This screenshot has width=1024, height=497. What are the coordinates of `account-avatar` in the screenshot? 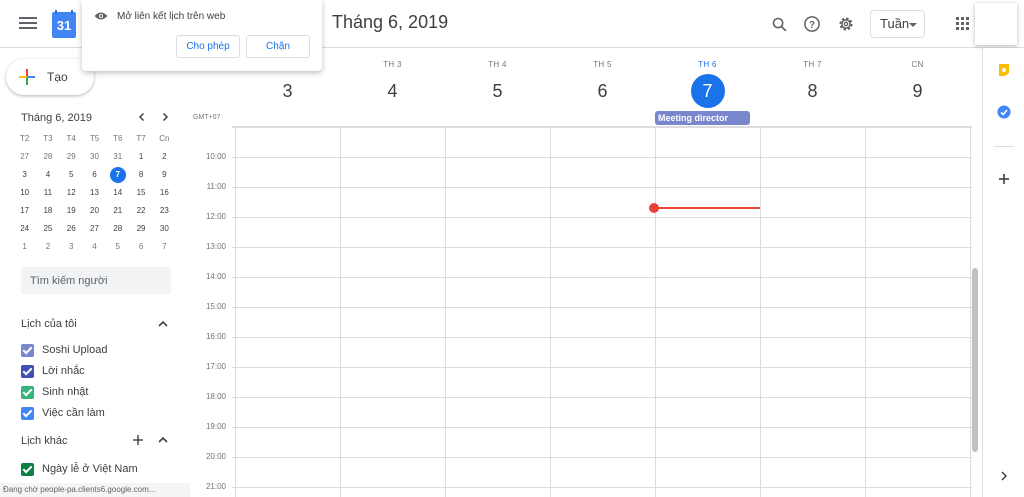 It's located at (996, 24).